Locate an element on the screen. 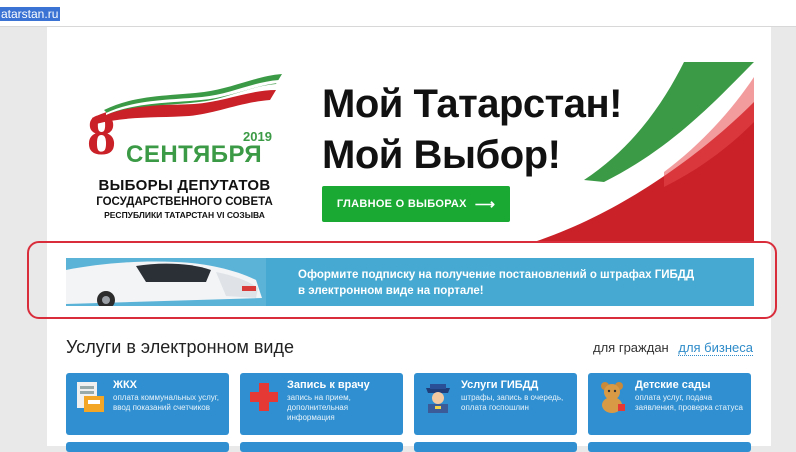  headline-line1: Мой Татарстан! is located at coordinates (472, 104).